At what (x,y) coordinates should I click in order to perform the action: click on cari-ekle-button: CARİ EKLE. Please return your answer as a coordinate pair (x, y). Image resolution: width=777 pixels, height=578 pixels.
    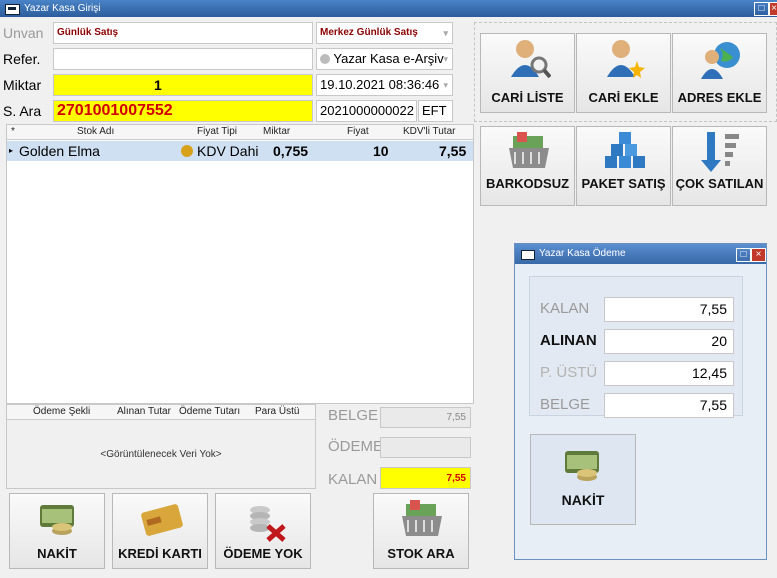
    Looking at the image, I should click on (623, 73).